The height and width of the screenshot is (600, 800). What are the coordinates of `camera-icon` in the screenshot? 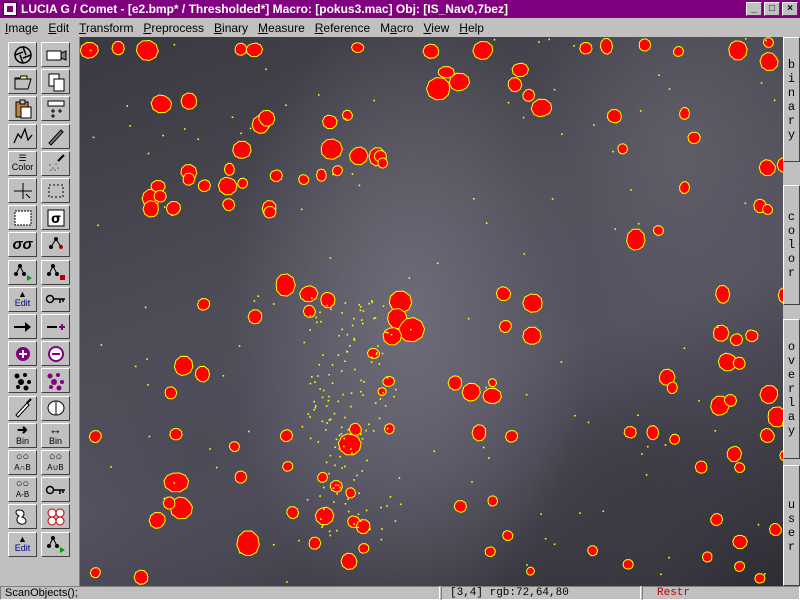 It's located at (55, 54).